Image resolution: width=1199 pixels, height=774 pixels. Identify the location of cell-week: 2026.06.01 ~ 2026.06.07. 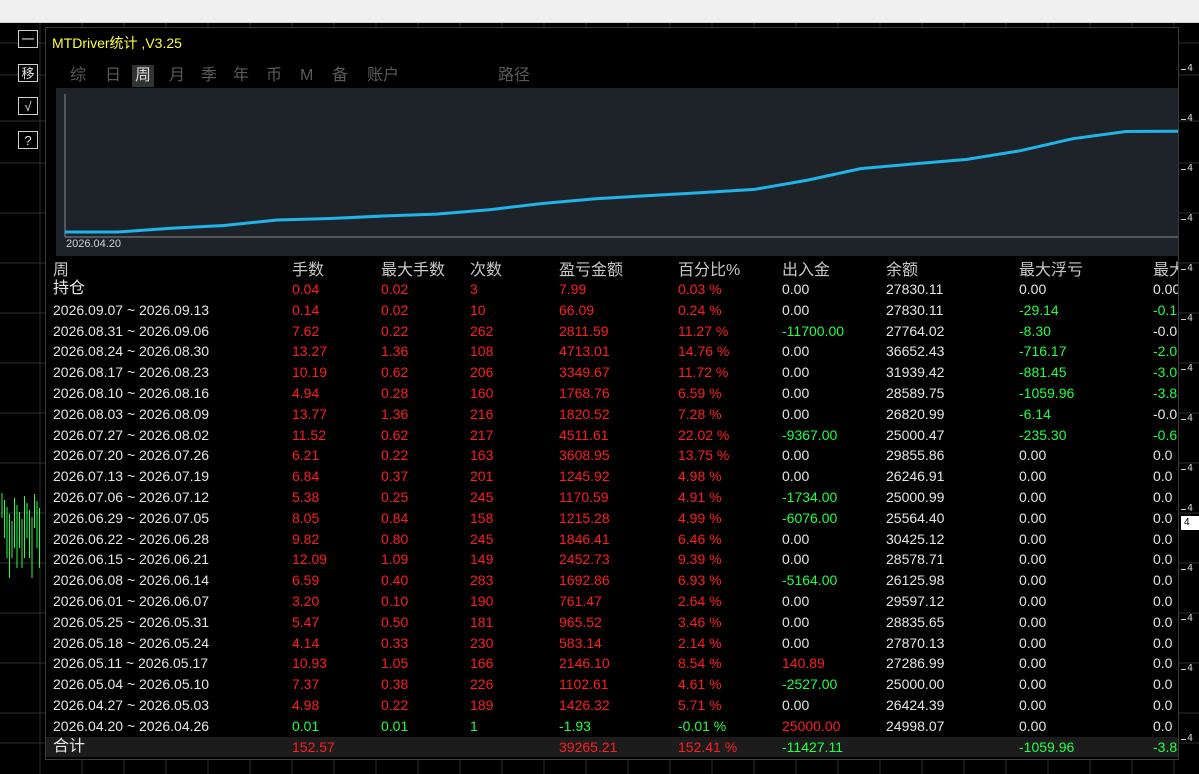
(131, 601).